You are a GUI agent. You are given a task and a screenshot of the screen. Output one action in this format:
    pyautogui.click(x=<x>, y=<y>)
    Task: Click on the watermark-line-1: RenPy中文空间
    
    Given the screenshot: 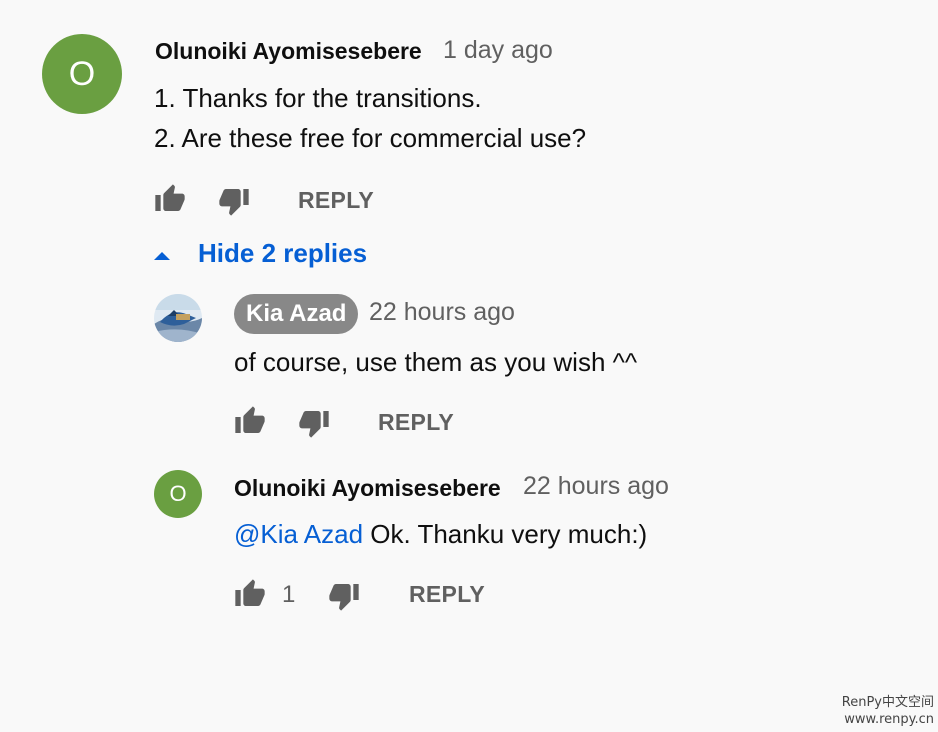 What is the action you would take?
    pyautogui.click(x=887, y=702)
    